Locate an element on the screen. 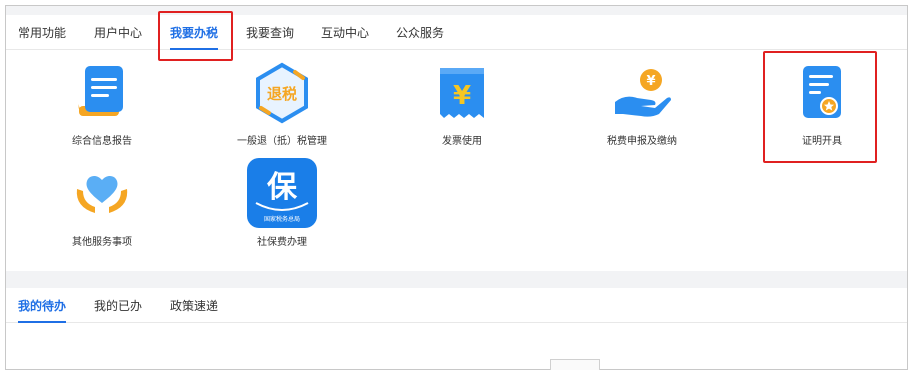 This screenshot has width=915, height=375. invoice-yuan-icon: ¥ is located at coordinates (462, 93).